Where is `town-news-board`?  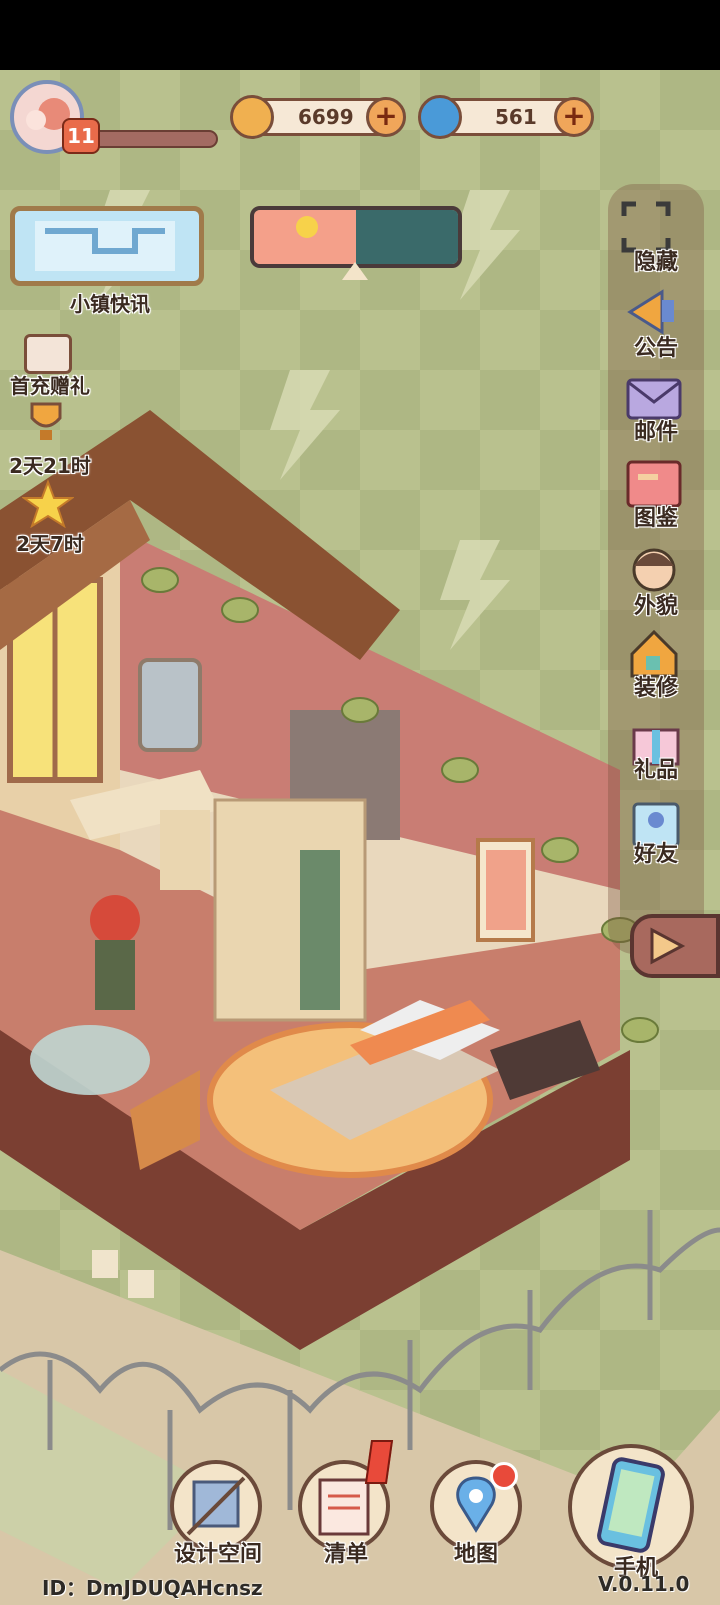 town-news-board is located at coordinates (107, 246).